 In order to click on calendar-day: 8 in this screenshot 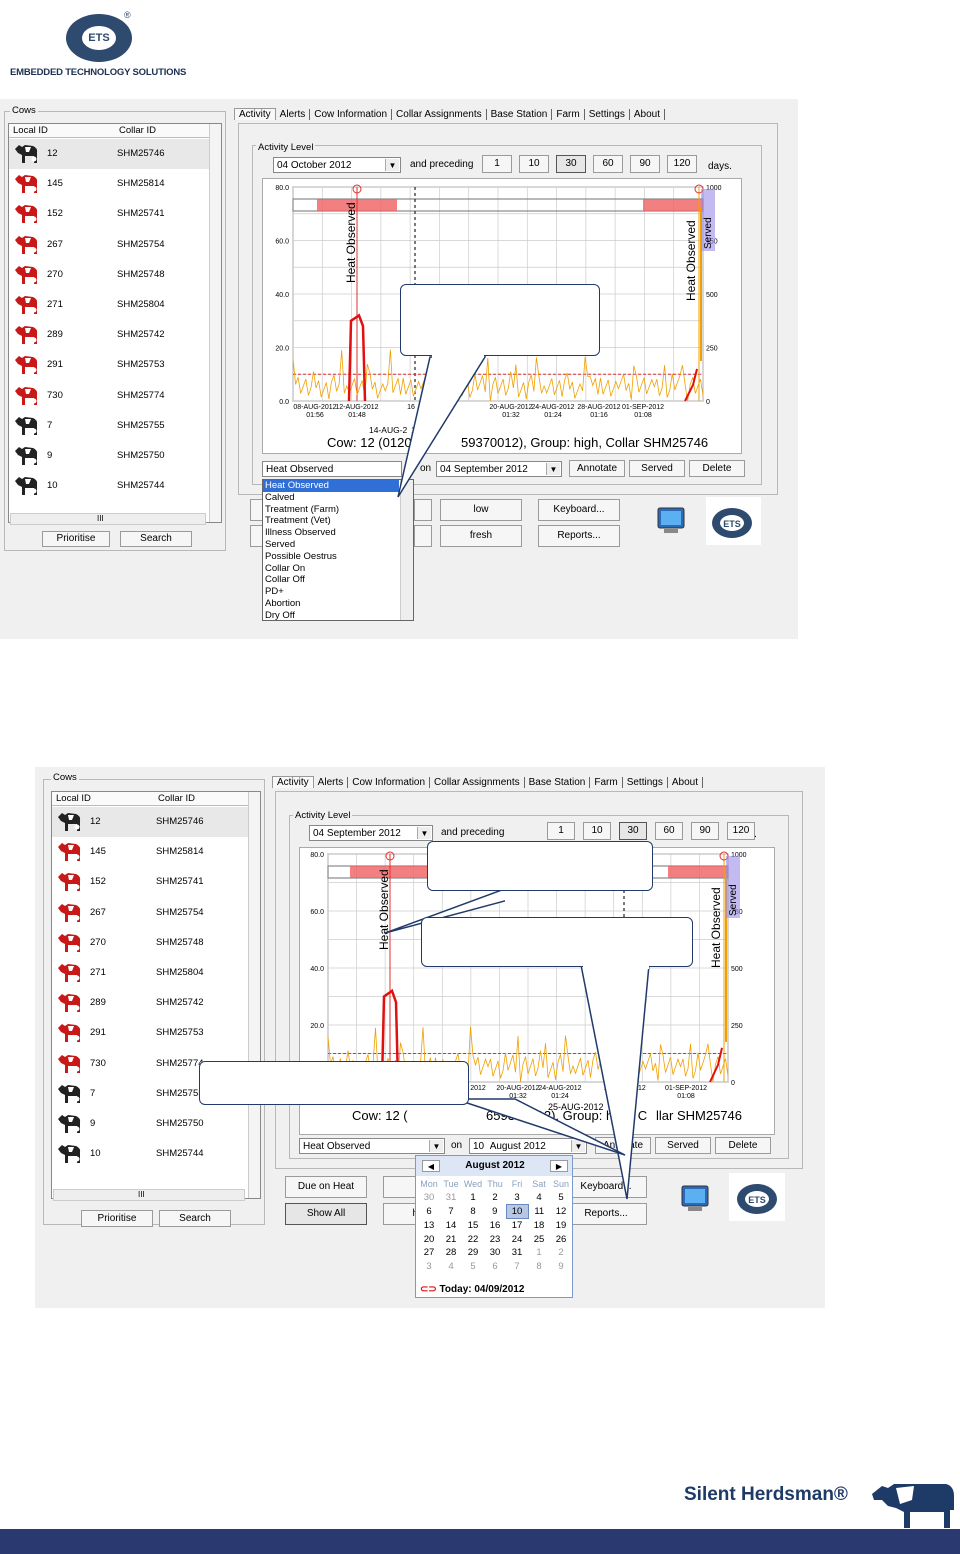, I will do `click(539, 1267)`.